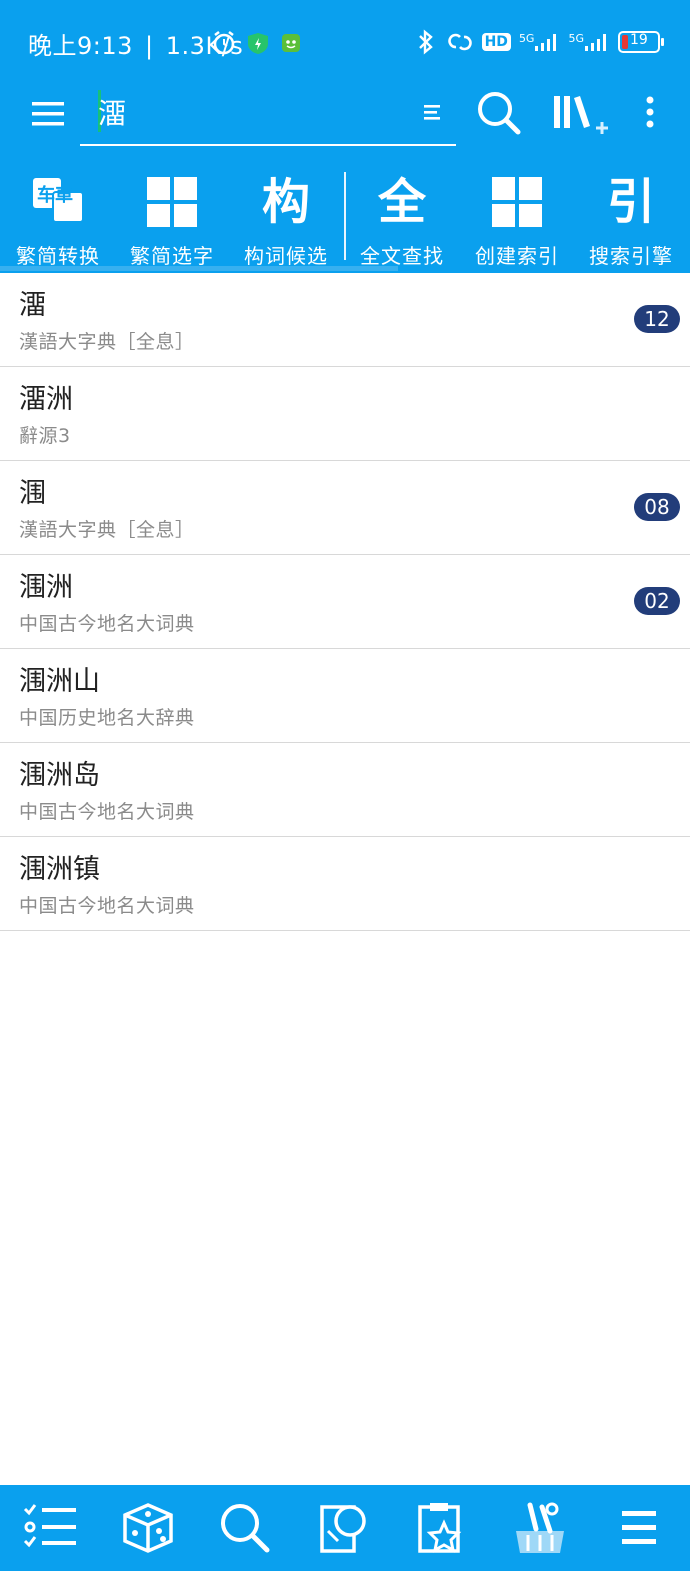 The width and height of the screenshot is (690, 1571). Describe the element at coordinates (224, 43) in the screenshot. I see `alarm-icon` at that location.